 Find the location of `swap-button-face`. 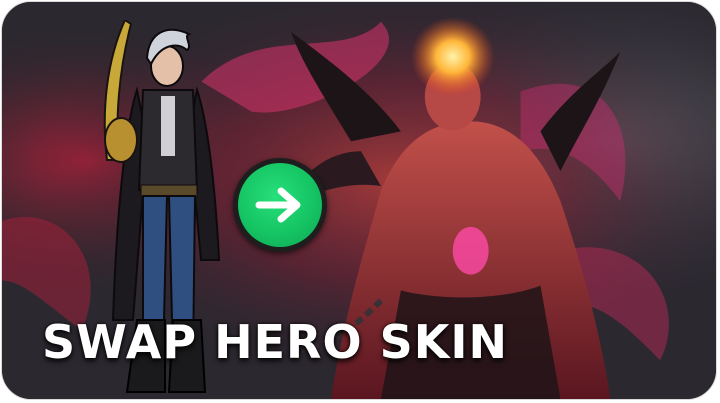

swap-button-face is located at coordinates (280, 205).